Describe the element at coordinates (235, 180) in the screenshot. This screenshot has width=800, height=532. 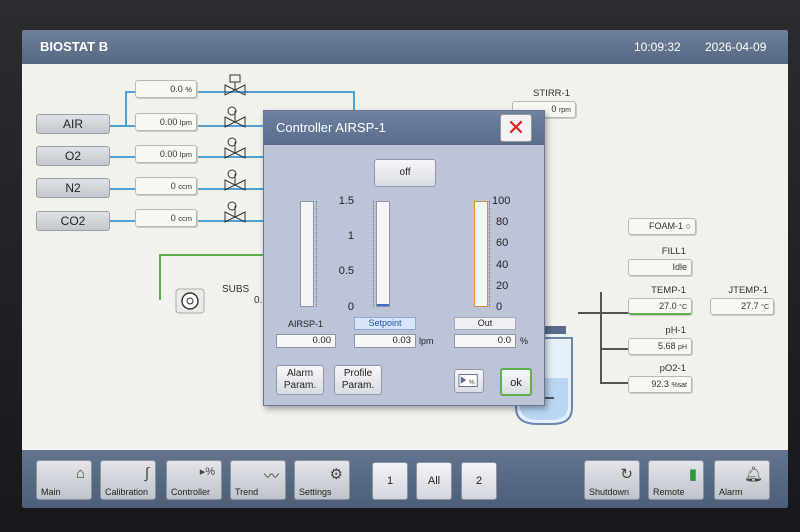
I see `valve-icon-n2` at that location.